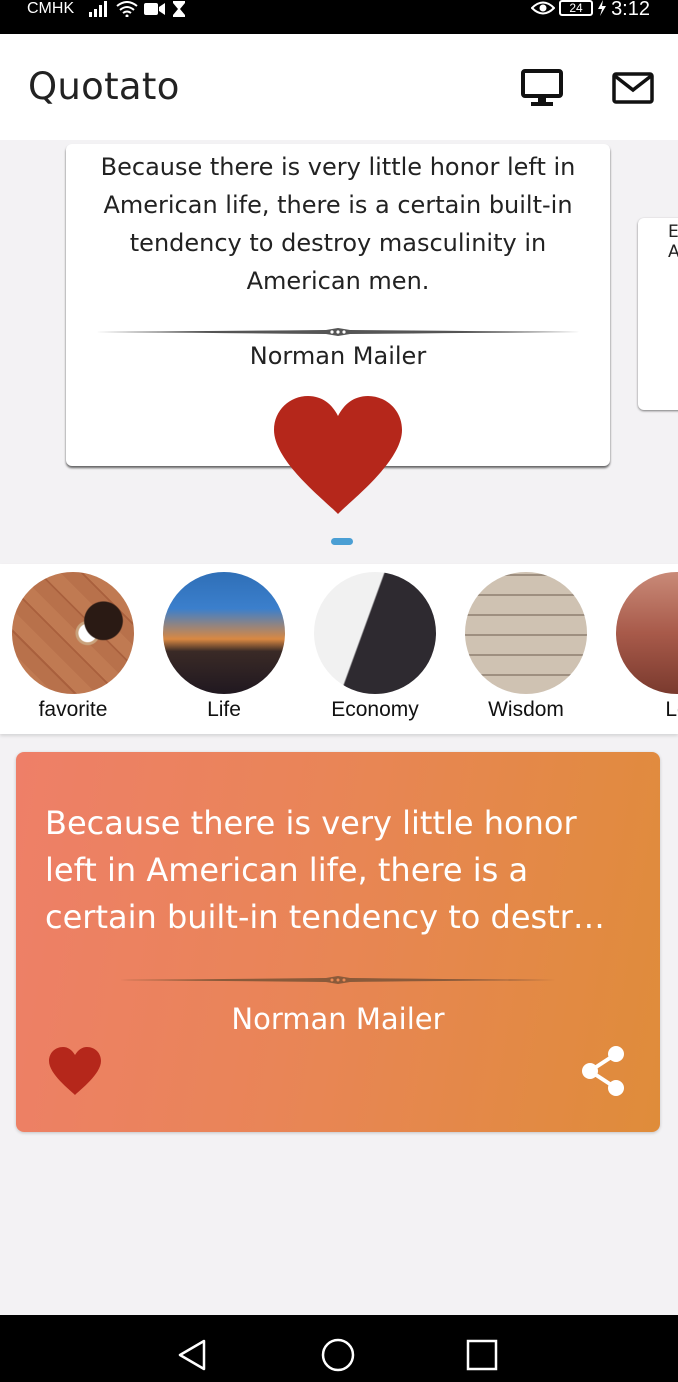 Image resolution: width=678 pixels, height=1382 pixels. I want to click on charging-icon, so click(602, 8).